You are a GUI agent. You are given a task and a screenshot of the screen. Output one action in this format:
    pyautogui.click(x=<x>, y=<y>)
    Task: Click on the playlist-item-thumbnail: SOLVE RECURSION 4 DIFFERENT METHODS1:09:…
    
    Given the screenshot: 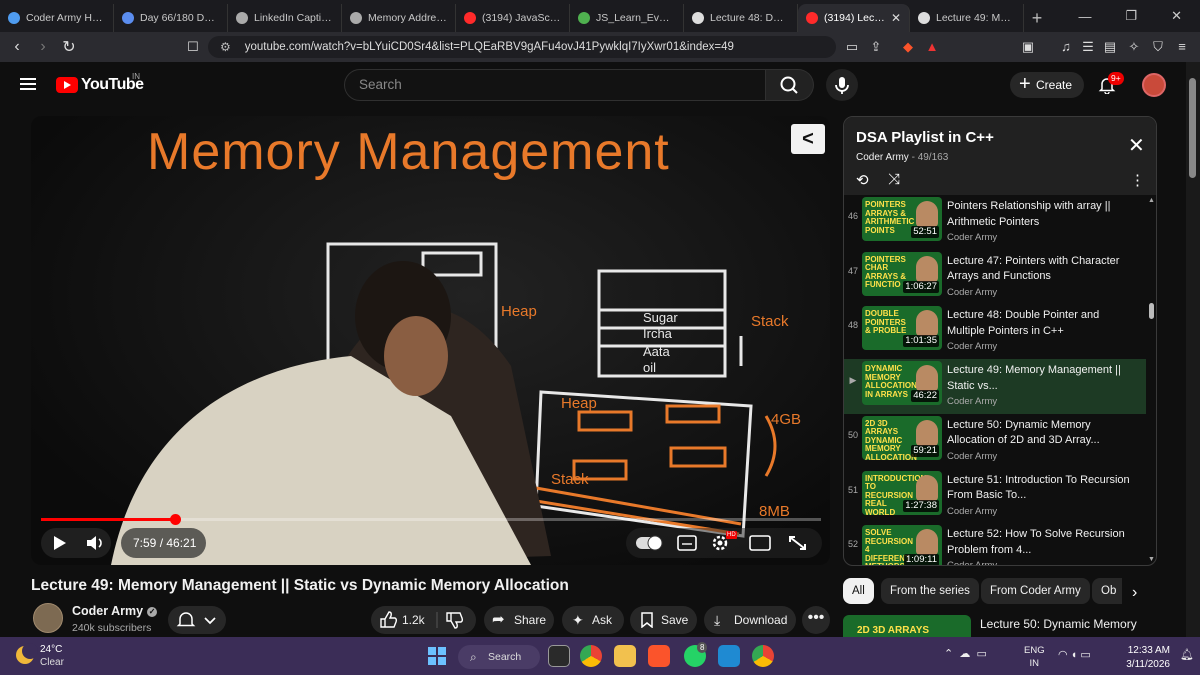 What is the action you would take?
    pyautogui.click(x=902, y=545)
    